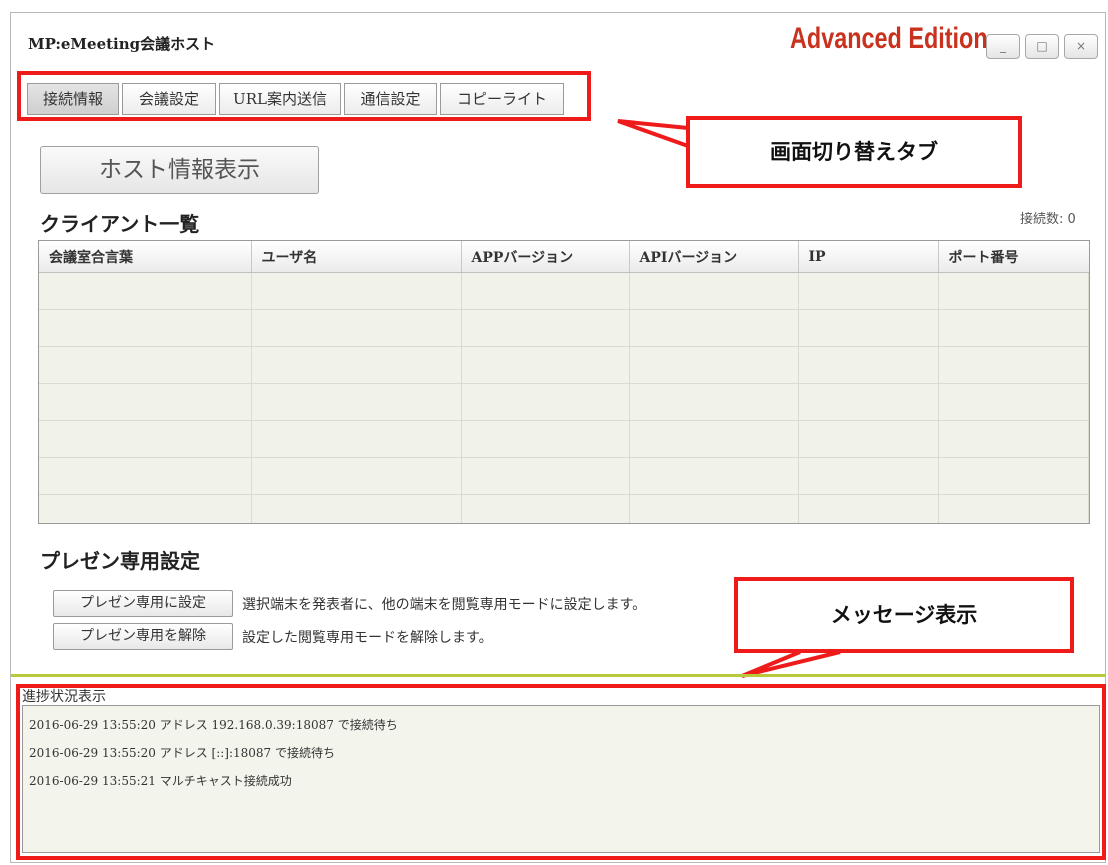 The height and width of the screenshot is (865, 1108). I want to click on column-header-api-version: APIバージョン, so click(714, 257).